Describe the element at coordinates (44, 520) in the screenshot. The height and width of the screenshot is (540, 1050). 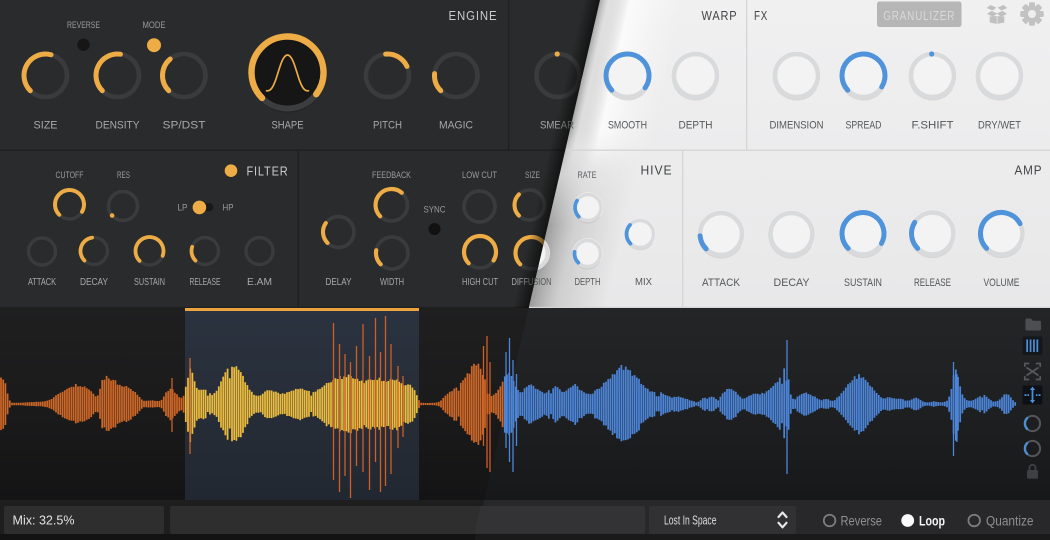
I see `svg-text: Mix: 32.5%` at that location.